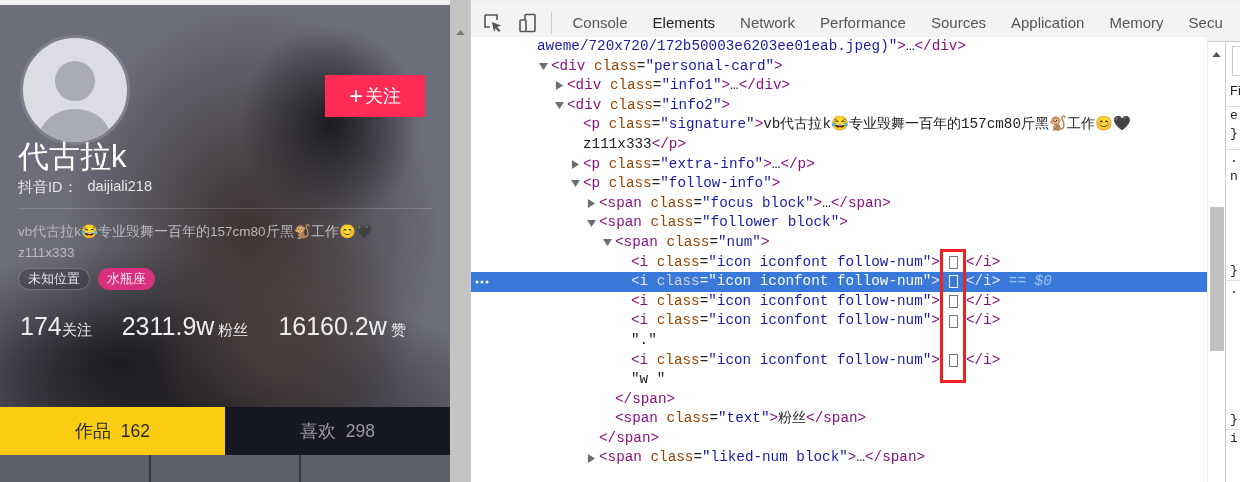 This screenshot has height=482, width=1240. Describe the element at coordinates (839, 105) in the screenshot. I see `tree-row: <div class="info2">` at that location.